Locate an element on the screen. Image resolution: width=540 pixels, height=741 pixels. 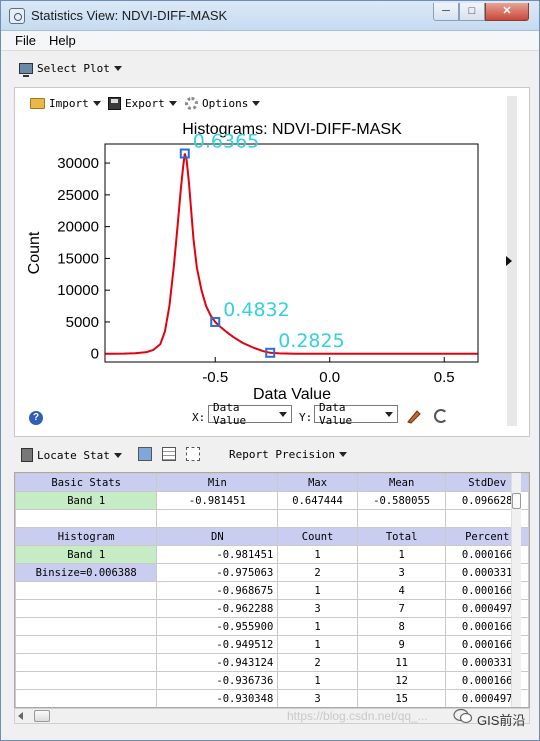
table-row: Band 1 -0.981451 0.647444 -0.580055 0.096628 is located at coordinates (272, 500).